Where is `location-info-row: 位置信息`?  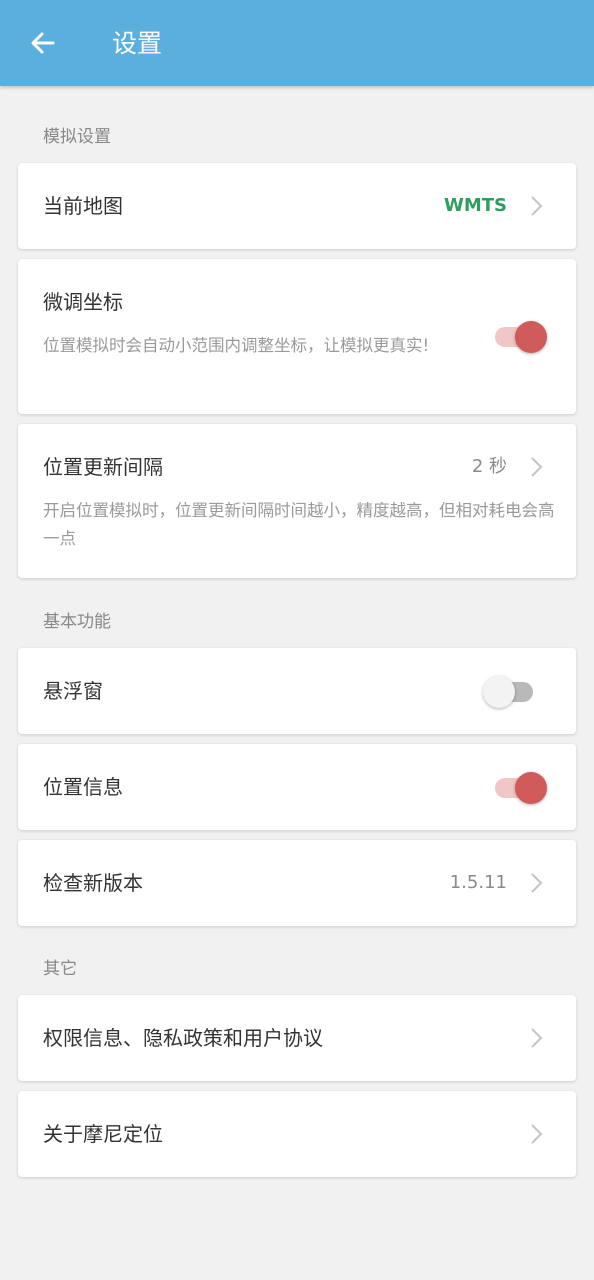 location-info-row: 位置信息 is located at coordinates (297, 787).